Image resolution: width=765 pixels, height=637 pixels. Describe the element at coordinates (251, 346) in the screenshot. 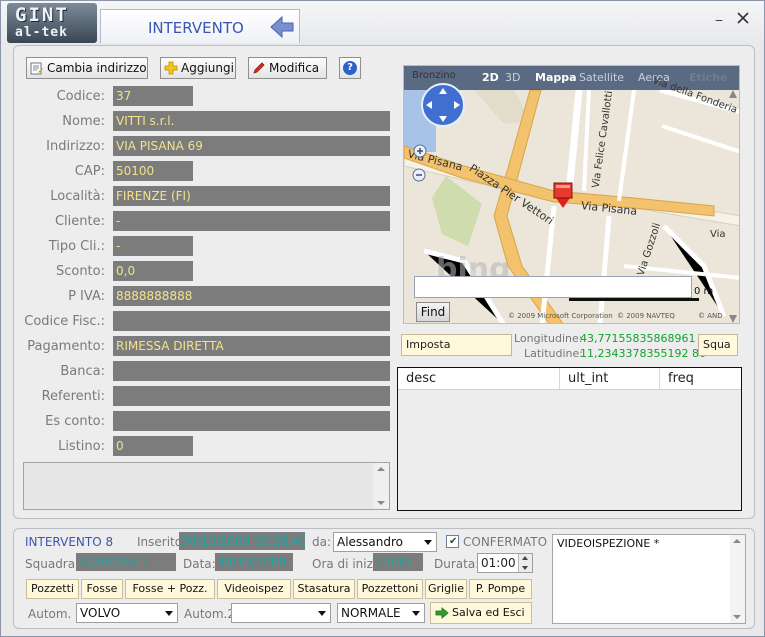

I see `pagamento-field: RIMESSA DIRETTA` at that location.